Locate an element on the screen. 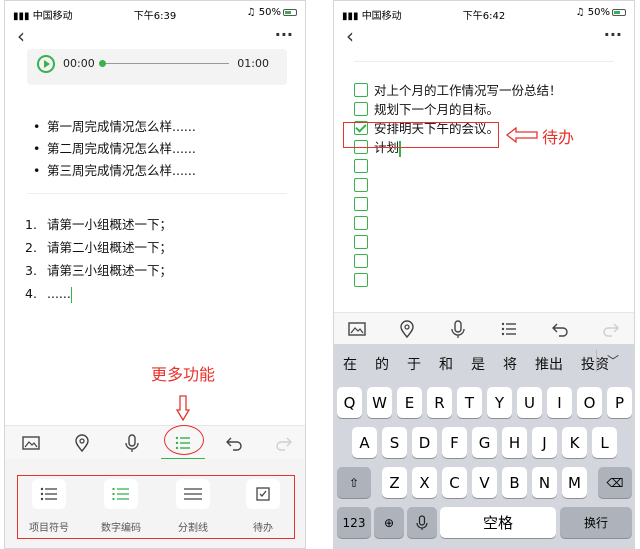 The height and width of the screenshot is (549, 640). candidate-word: 将 is located at coordinates (510, 364).